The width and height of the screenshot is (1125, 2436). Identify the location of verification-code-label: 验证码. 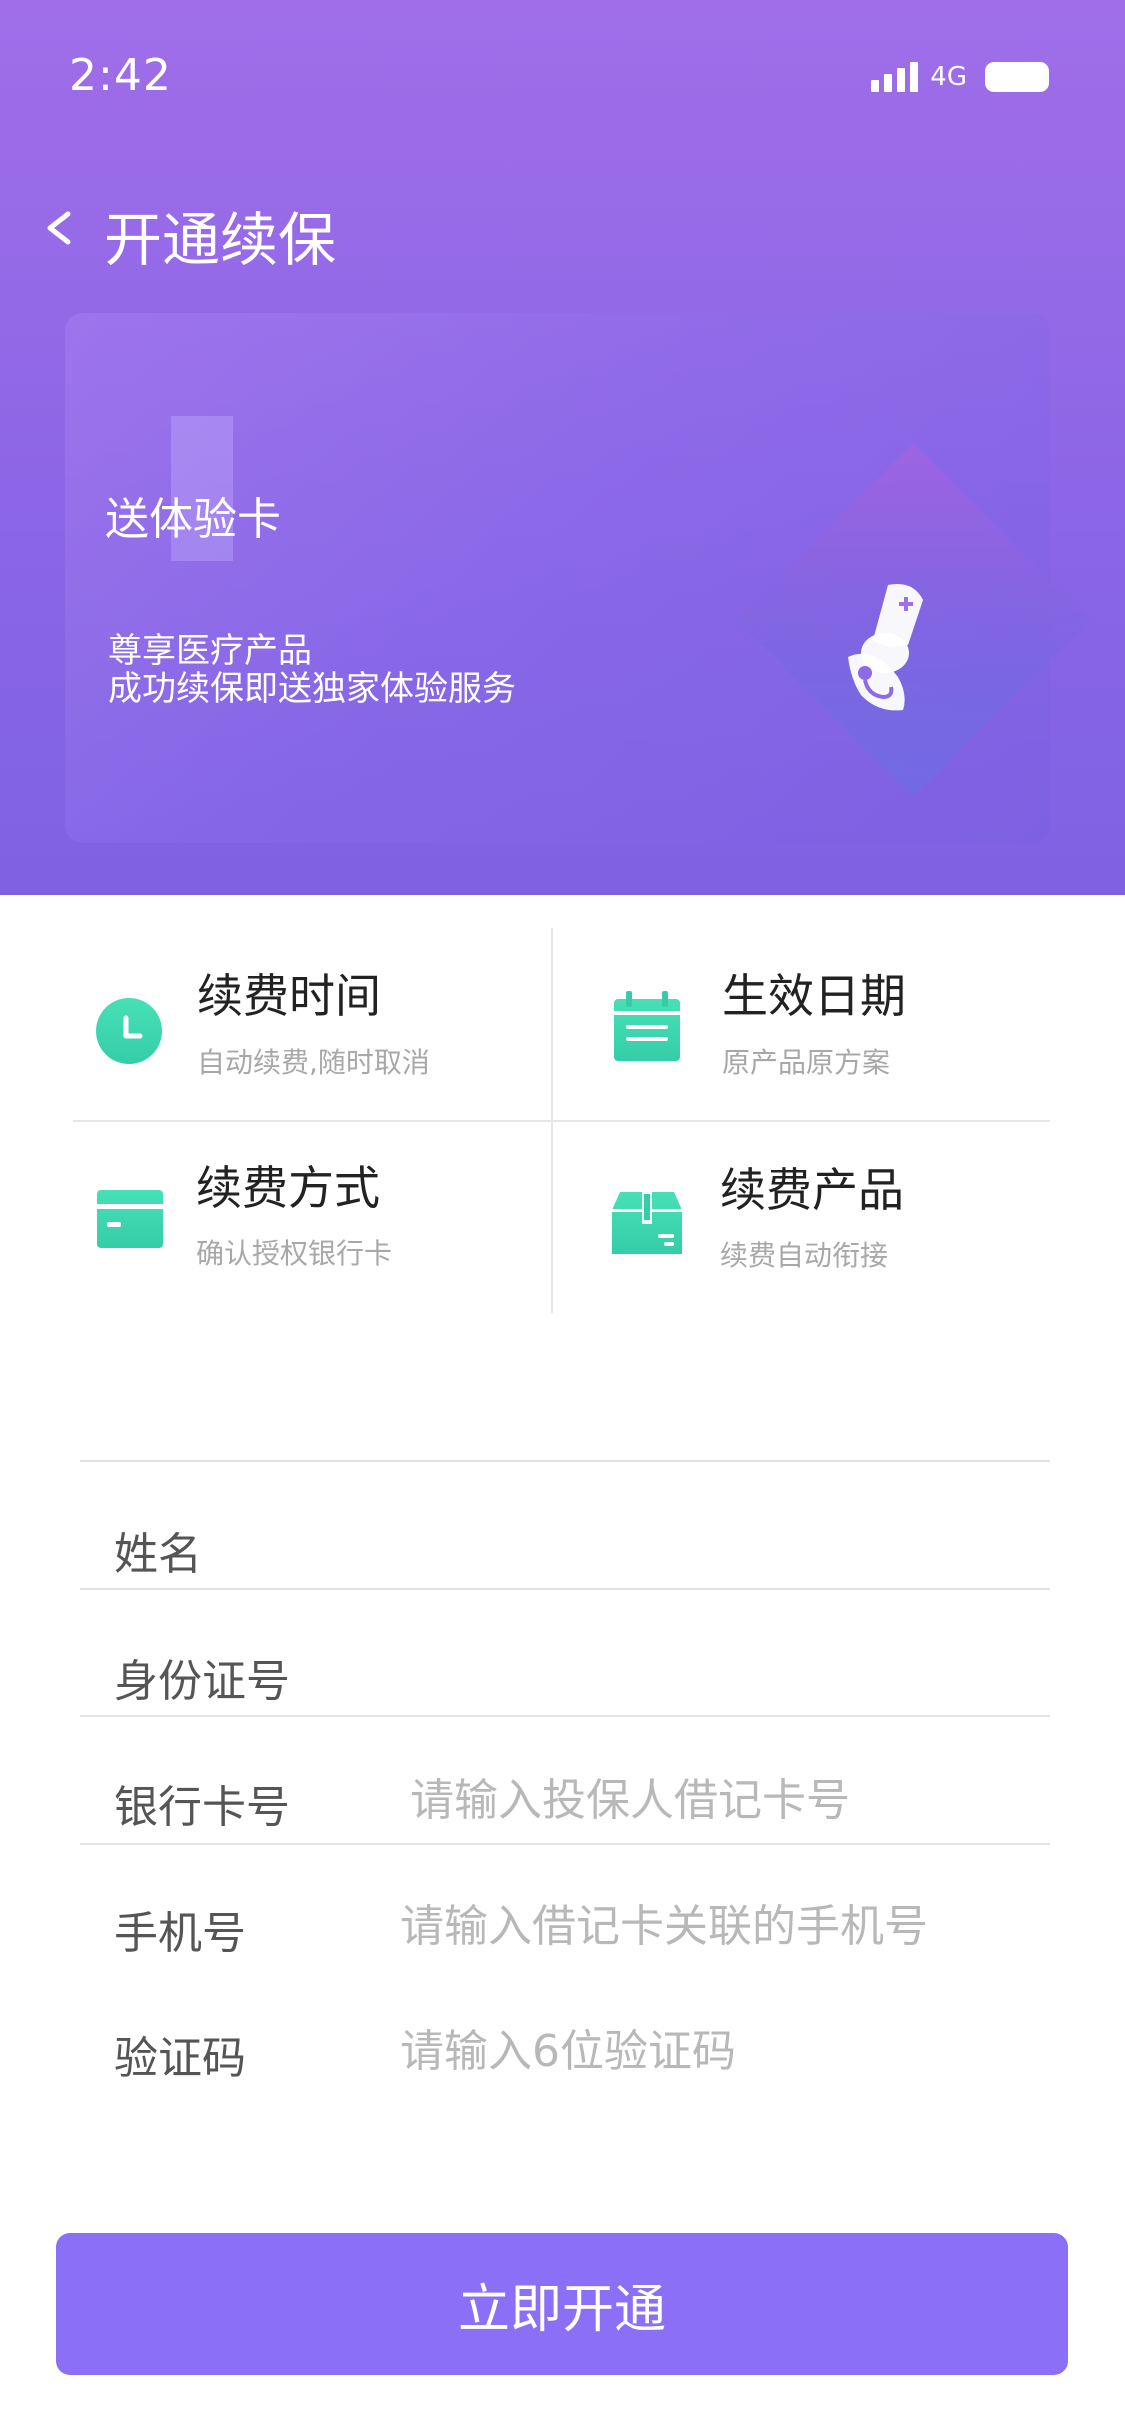
(180, 2058).